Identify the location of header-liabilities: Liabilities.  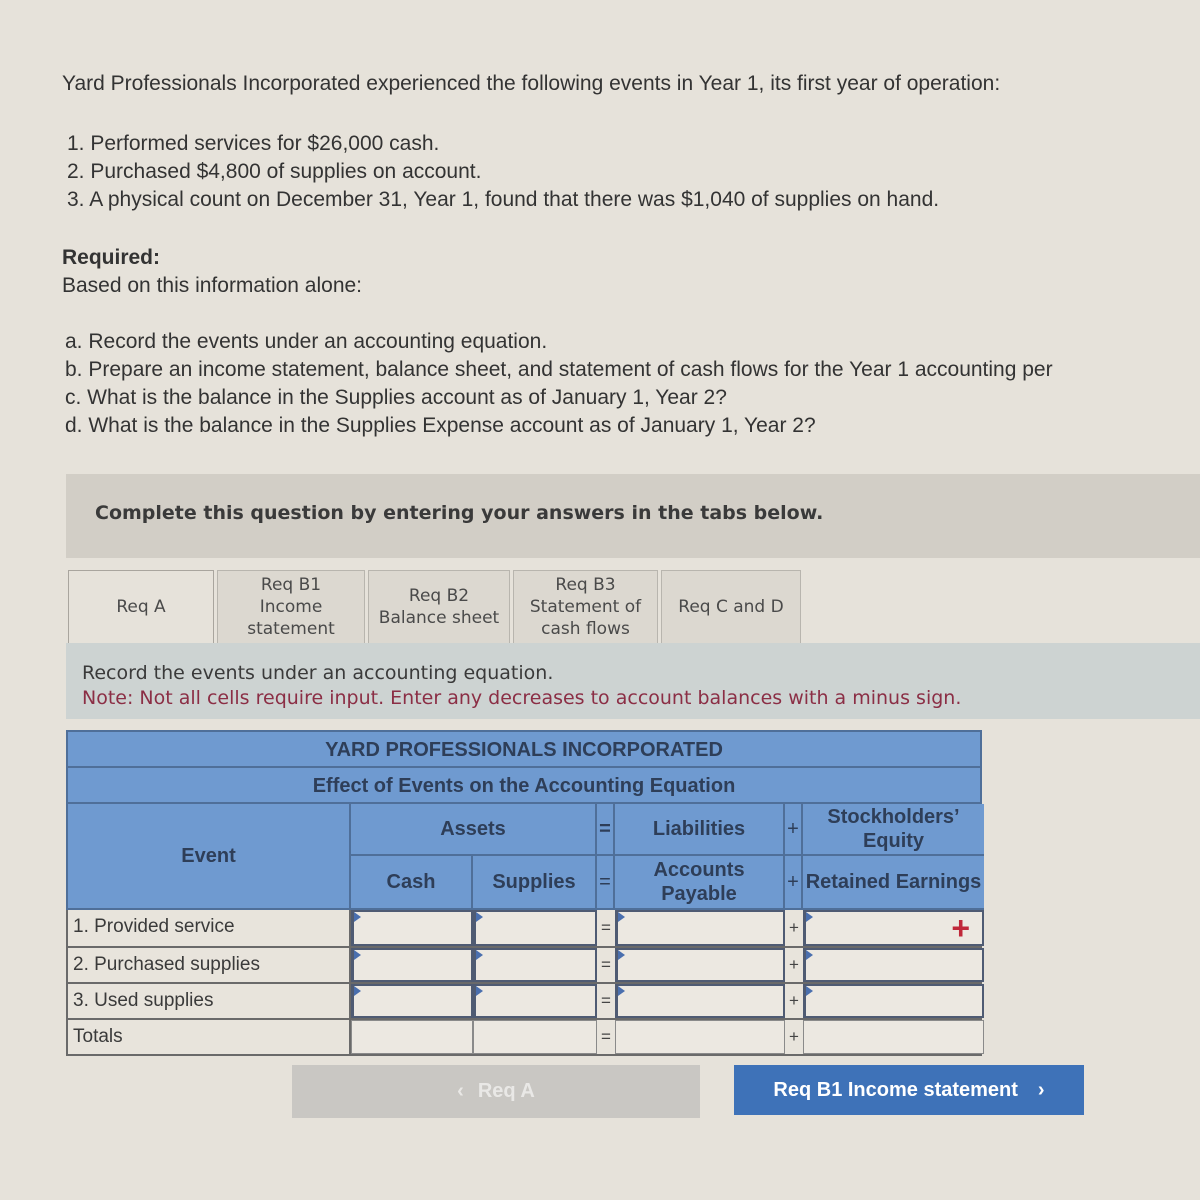
(700, 830).